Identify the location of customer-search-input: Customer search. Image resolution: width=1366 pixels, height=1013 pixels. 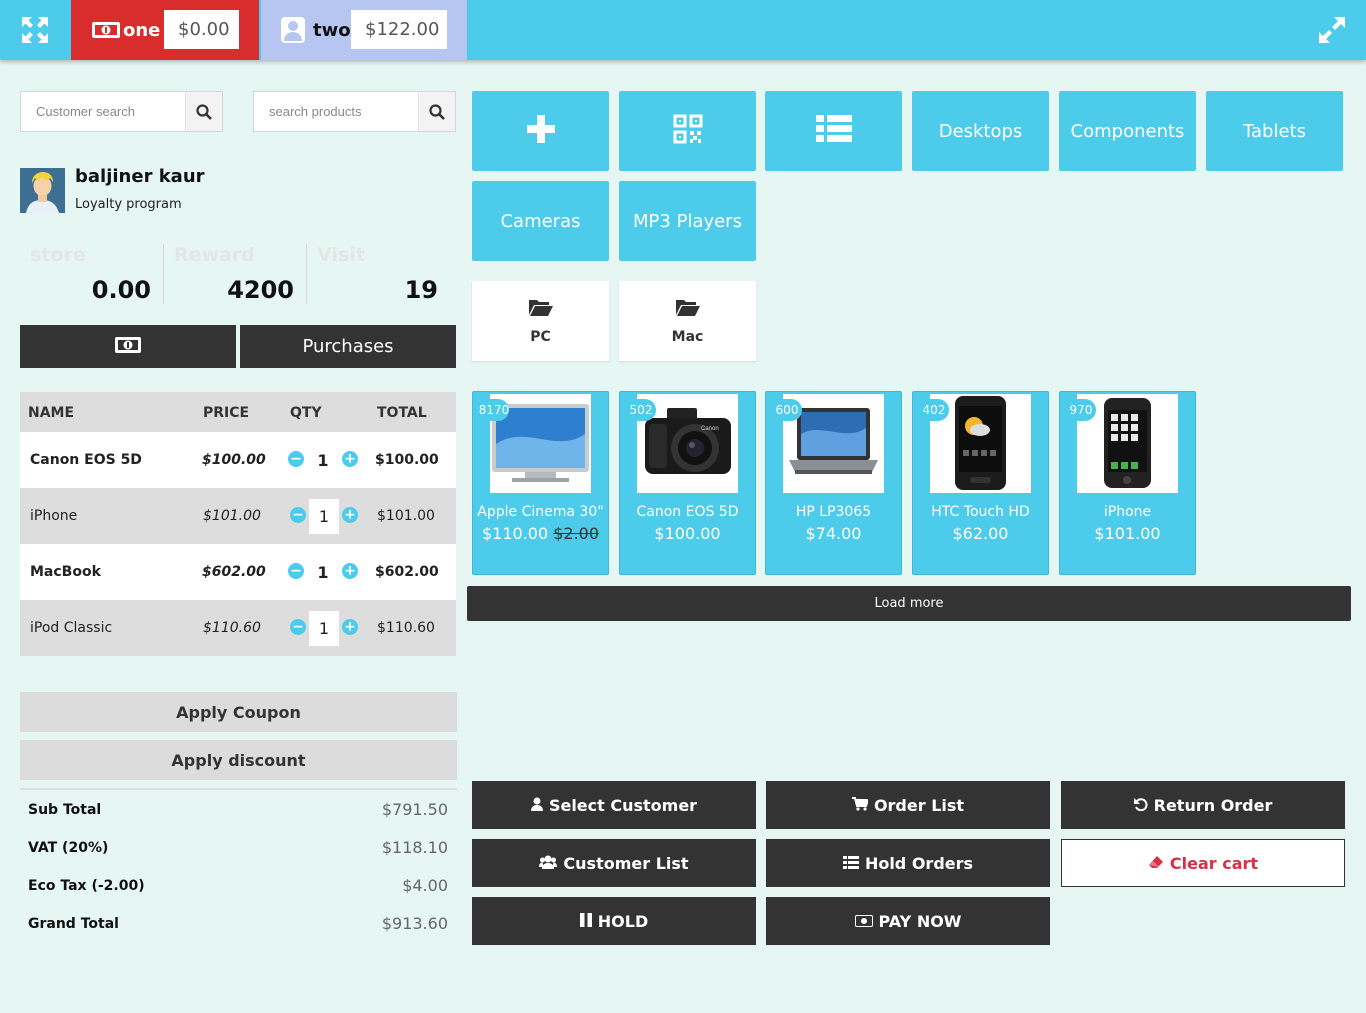
(103, 111).